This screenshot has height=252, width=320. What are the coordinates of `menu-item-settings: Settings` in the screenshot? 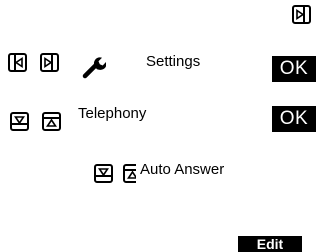 It's located at (165, 67).